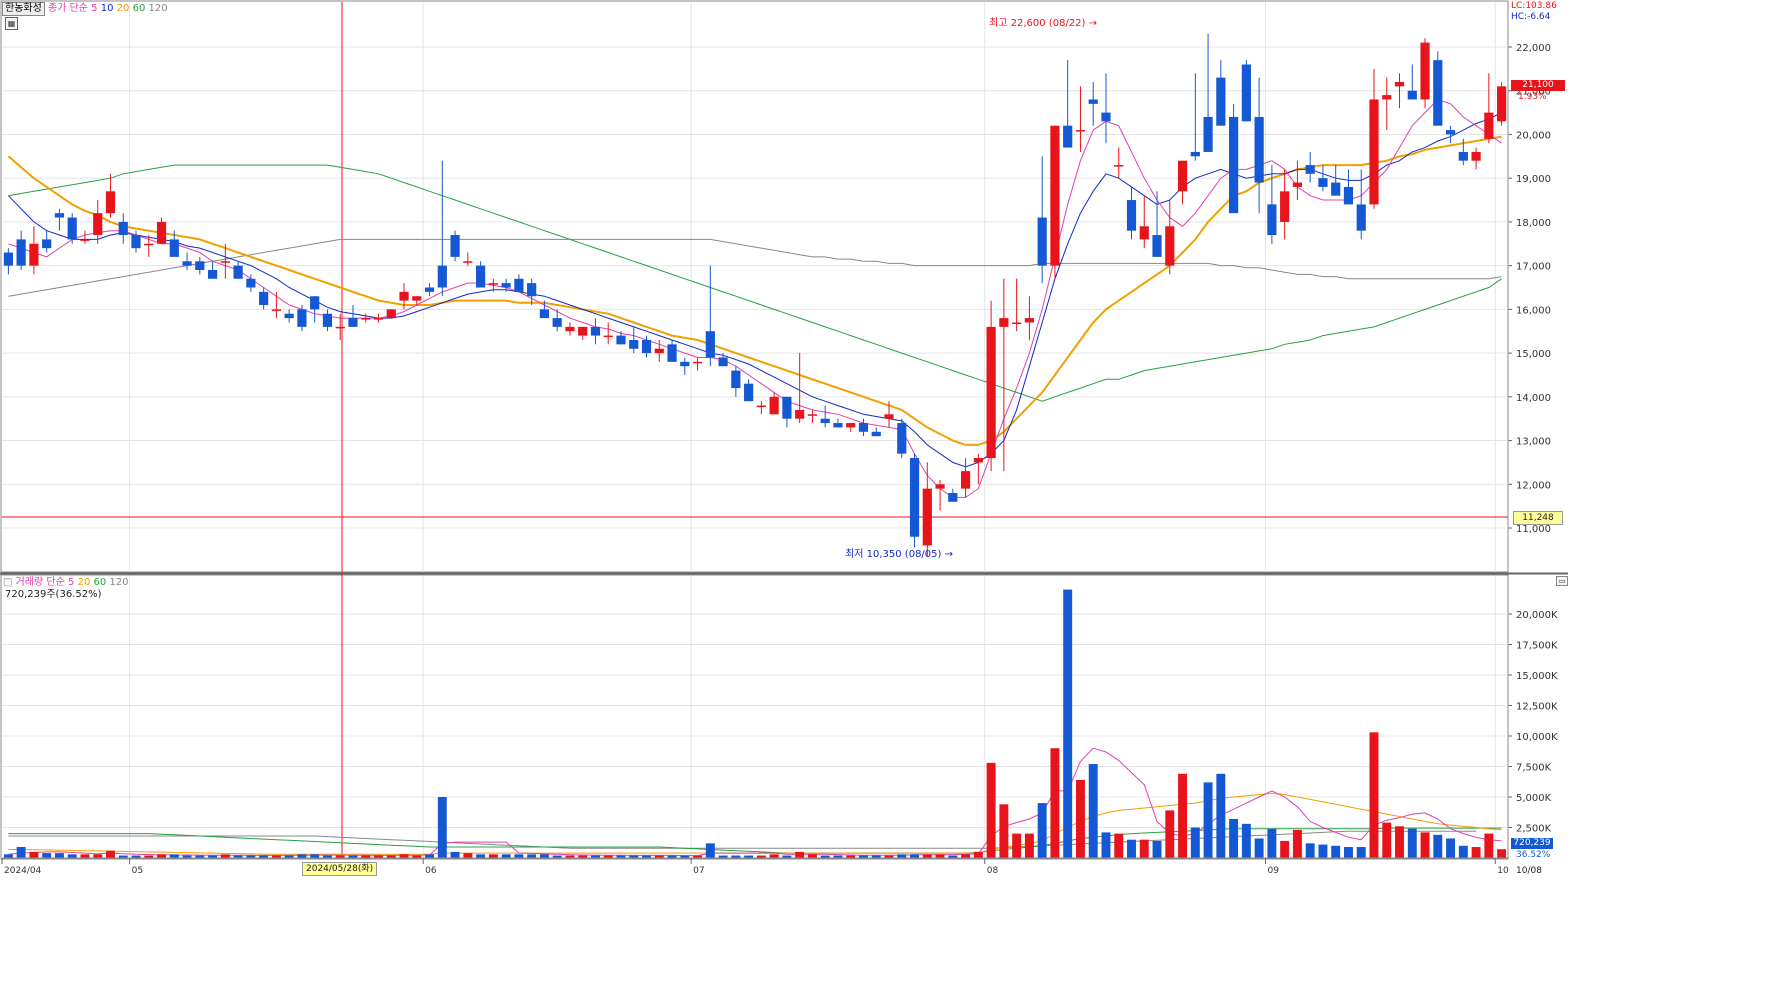 The width and height of the screenshot is (1780, 997). What do you see at coordinates (84, 582) in the screenshot?
I see `vol-legend-ma20: 20` at bounding box center [84, 582].